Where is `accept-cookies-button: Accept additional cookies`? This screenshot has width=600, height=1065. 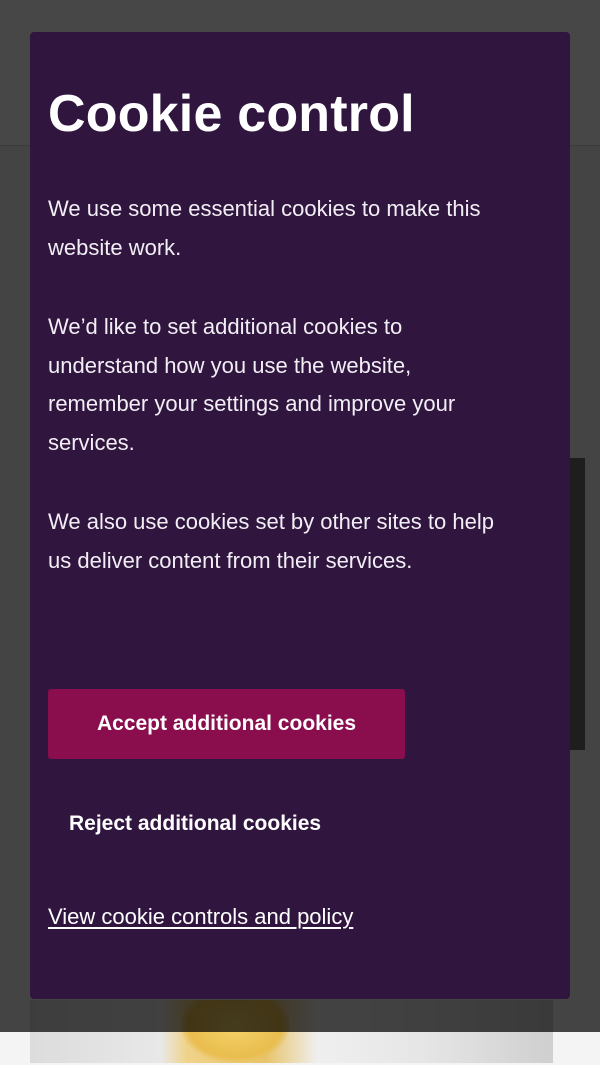
accept-cookies-button: Accept additional cookies is located at coordinates (226, 724).